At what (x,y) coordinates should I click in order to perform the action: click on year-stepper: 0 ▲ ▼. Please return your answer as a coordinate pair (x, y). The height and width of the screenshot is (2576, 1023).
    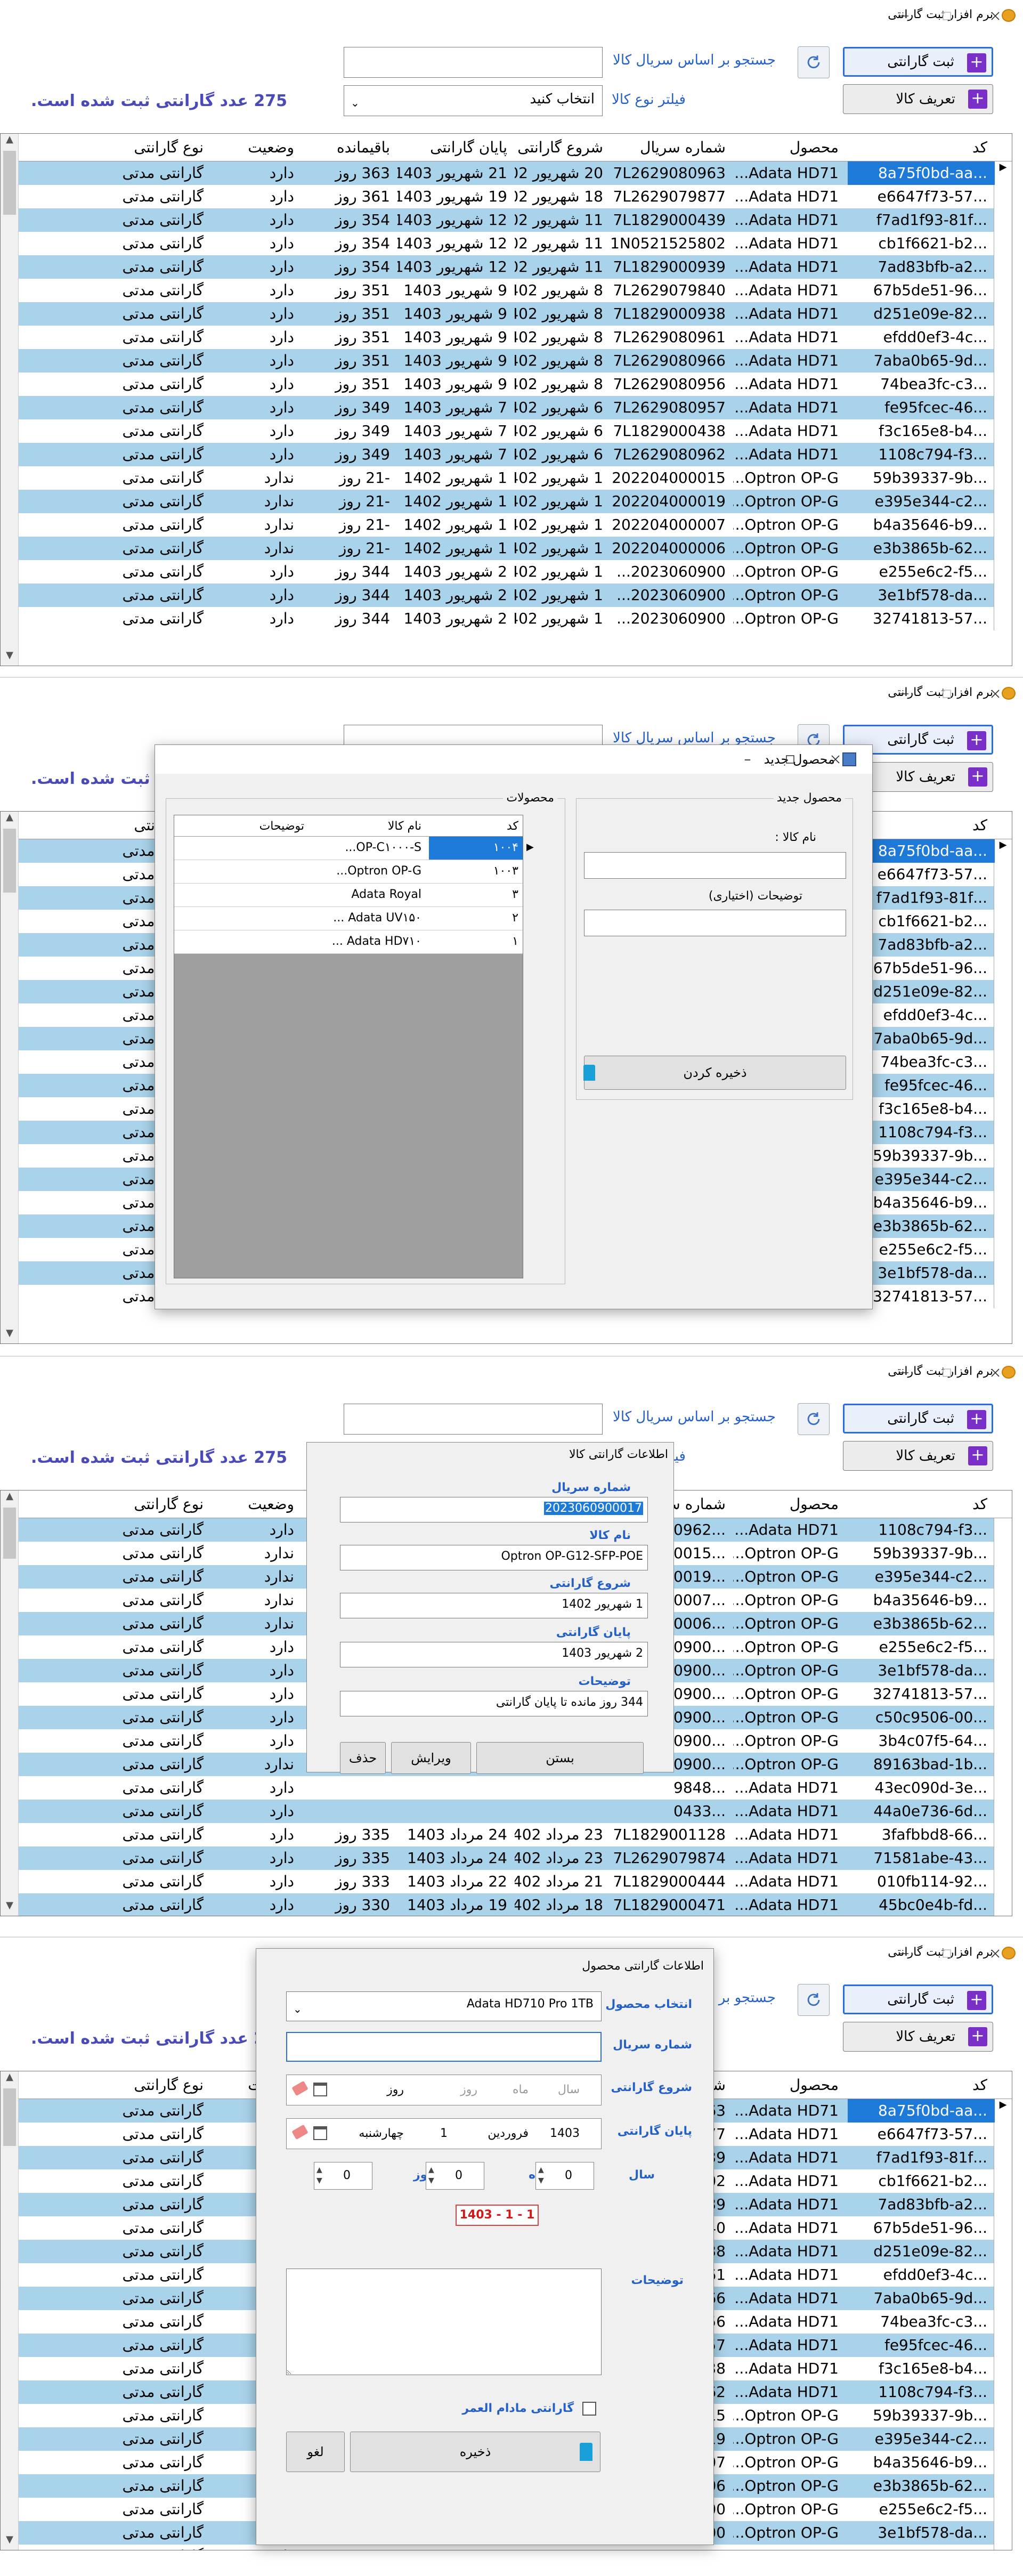
    Looking at the image, I should click on (564, 2176).